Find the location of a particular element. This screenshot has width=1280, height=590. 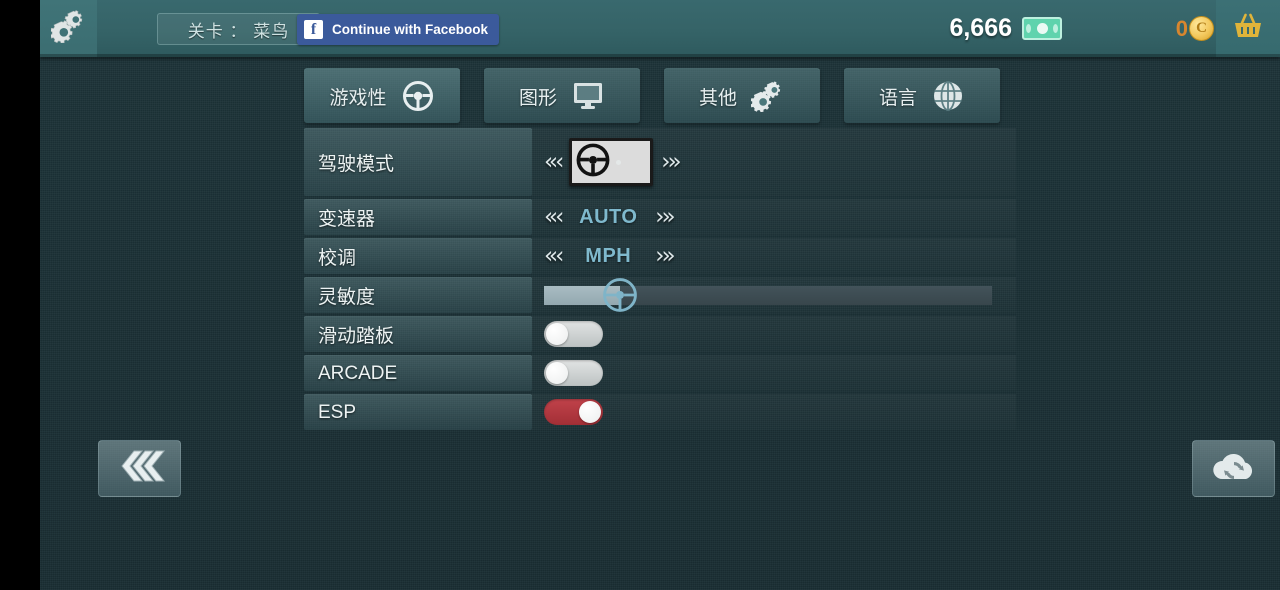

slide-pedal-toggle is located at coordinates (573, 334).